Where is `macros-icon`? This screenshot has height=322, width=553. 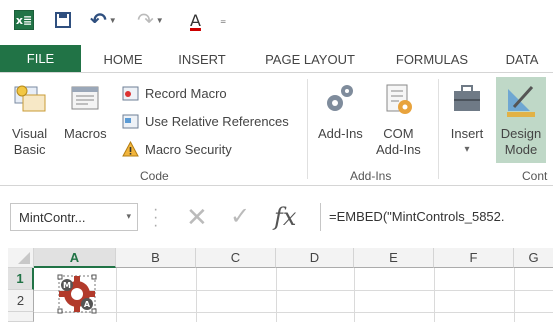 macros-icon is located at coordinates (85, 101).